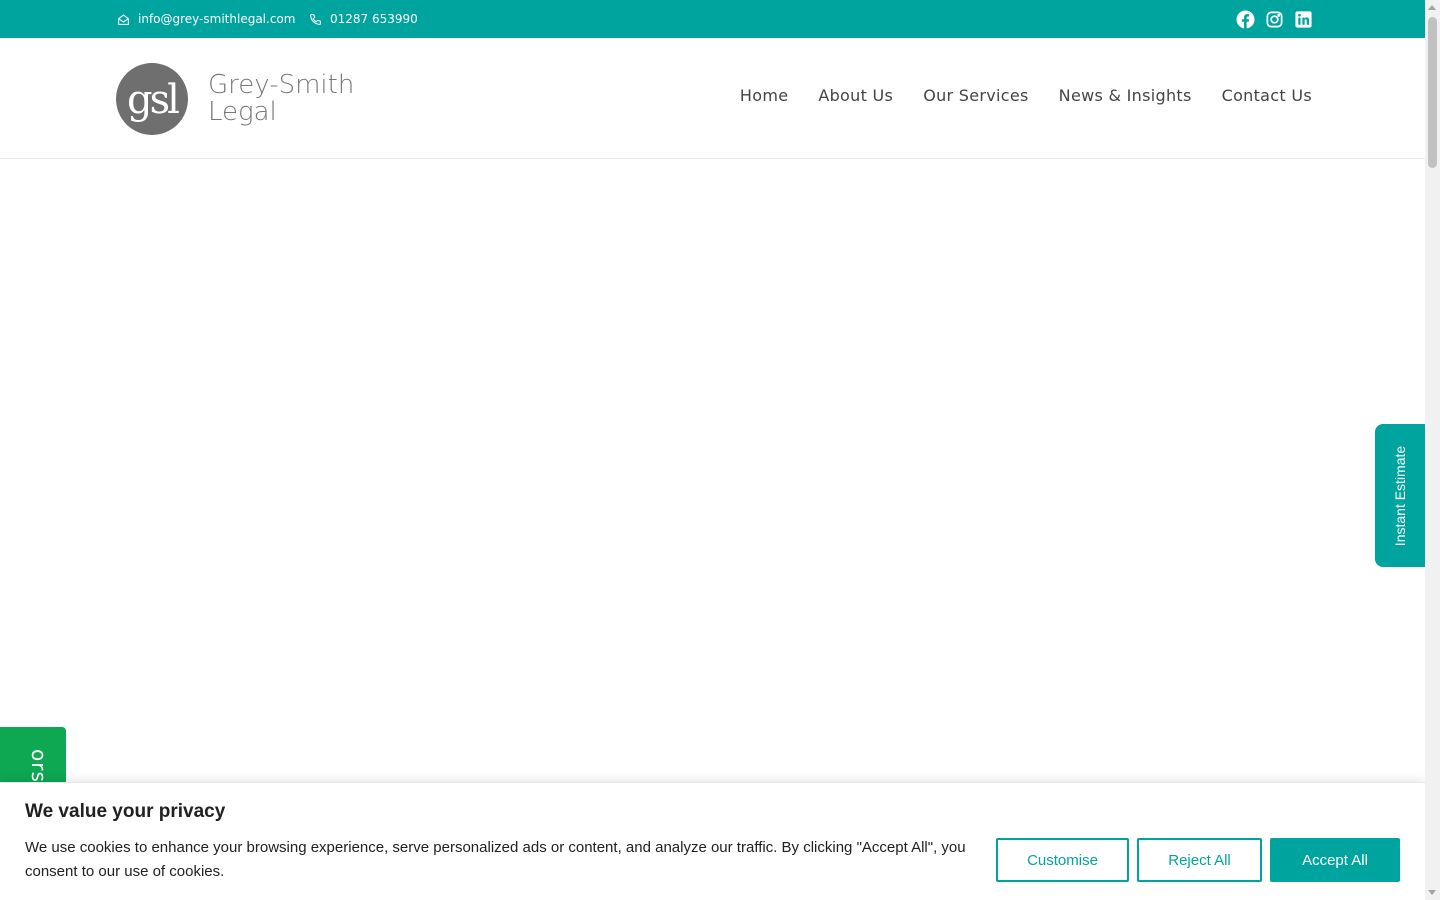  I want to click on instant-estimate-tab: Instant Estimate, so click(1400, 495).